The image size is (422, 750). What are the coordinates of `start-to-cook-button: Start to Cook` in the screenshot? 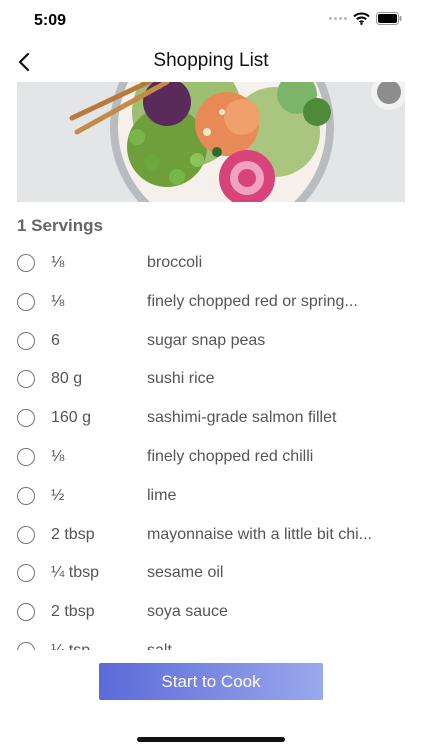 It's located at (211, 681).